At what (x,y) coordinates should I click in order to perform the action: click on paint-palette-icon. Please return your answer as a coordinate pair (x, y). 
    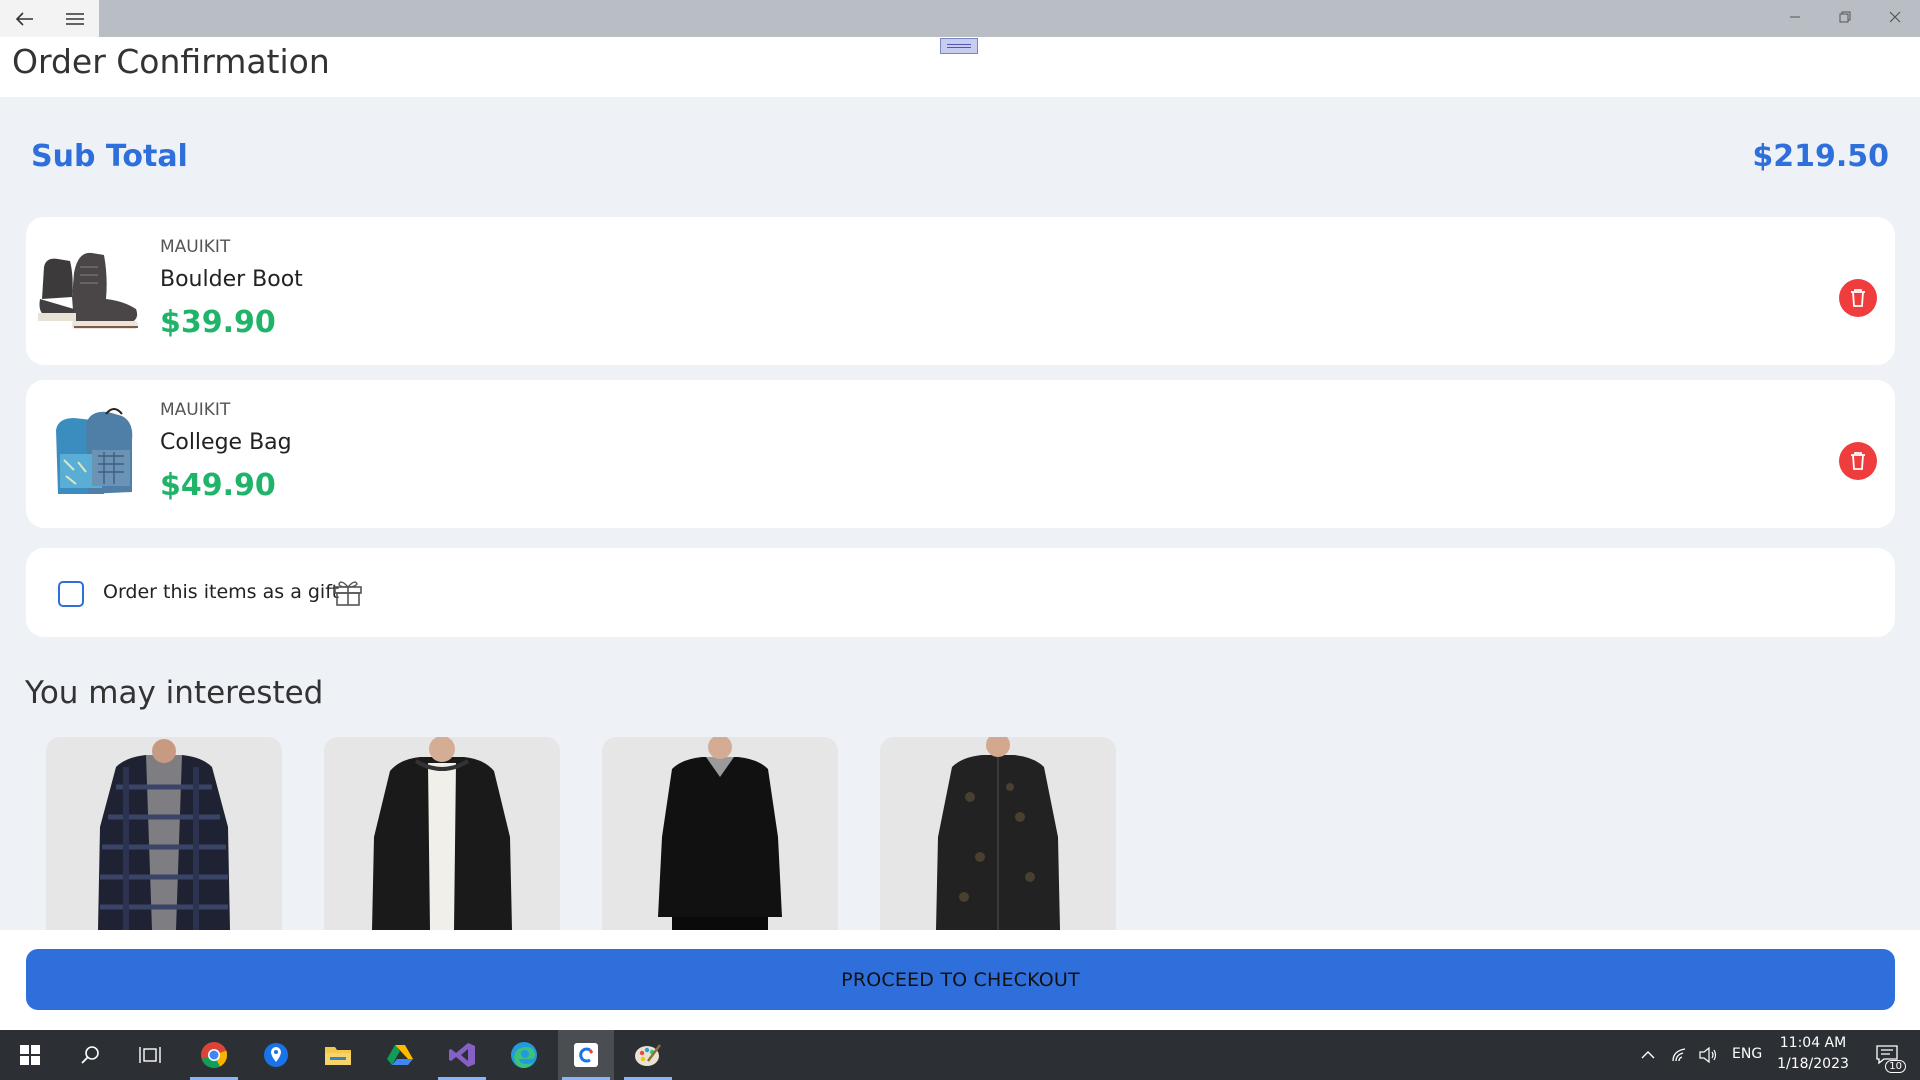
    Looking at the image, I should click on (648, 1055).